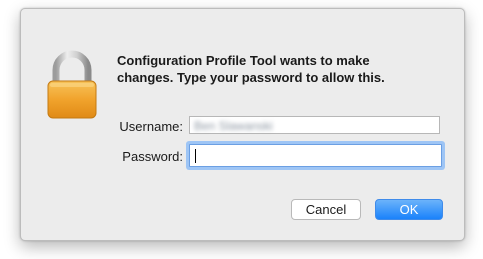  I want to click on dialog-message-line-1: Configuration Profile Tool wants to make, so click(243, 60).